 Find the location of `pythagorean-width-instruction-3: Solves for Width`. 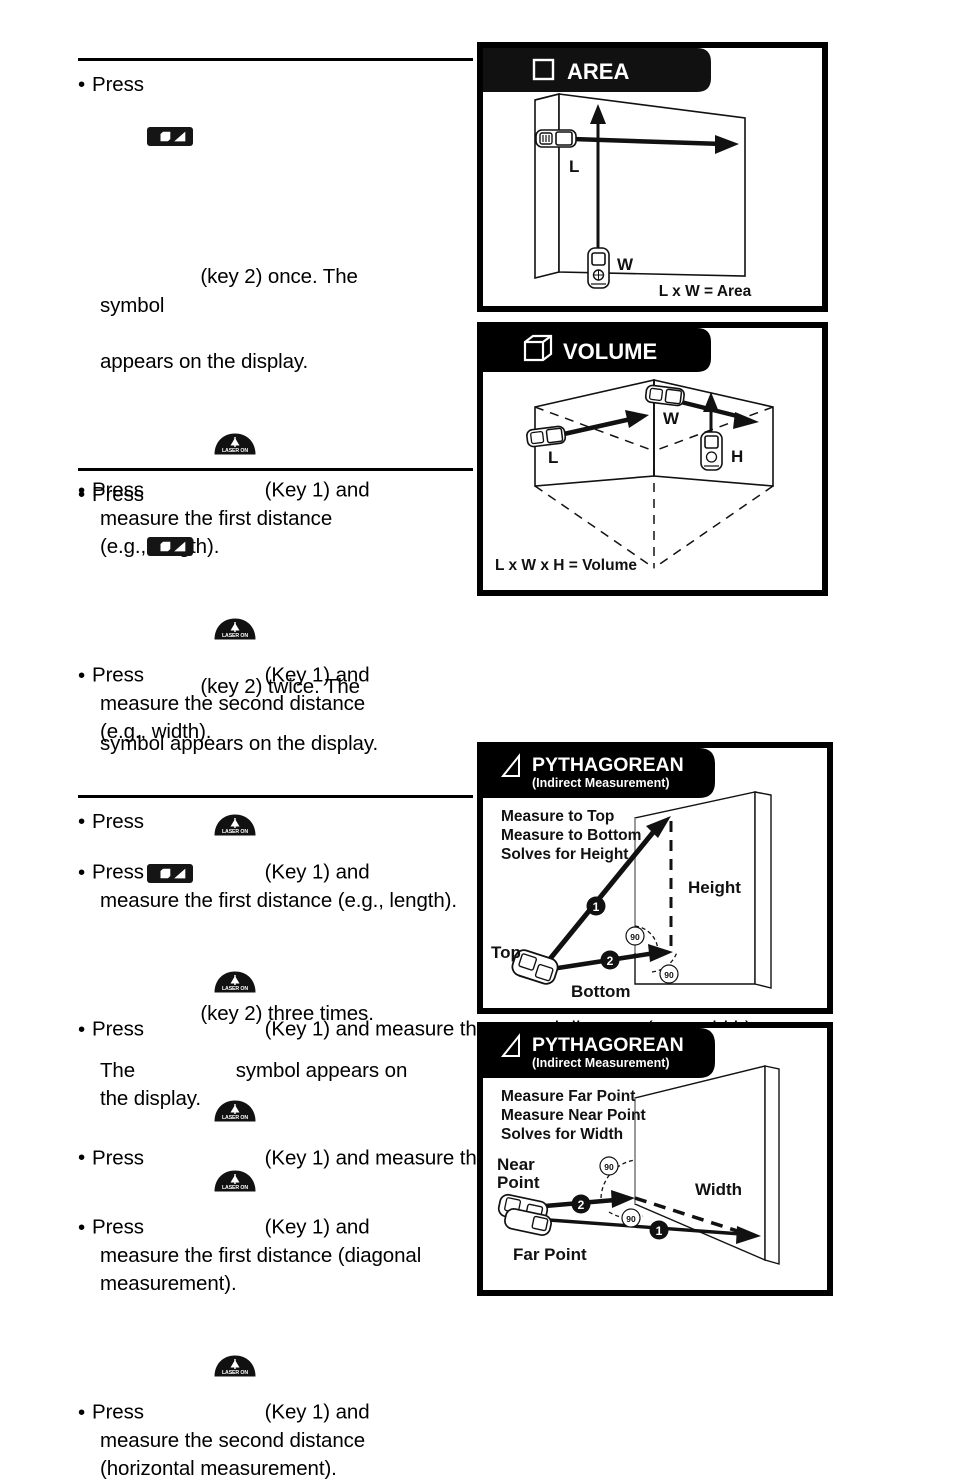

pythagorean-width-instruction-3: Solves for Width is located at coordinates (562, 1134).